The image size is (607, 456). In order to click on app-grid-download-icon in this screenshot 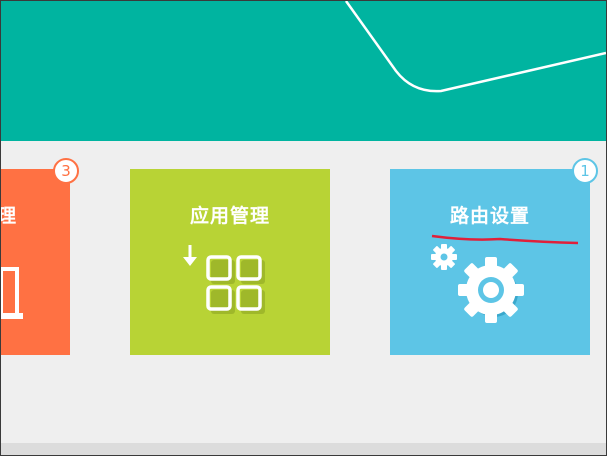, I will do `click(224, 279)`.